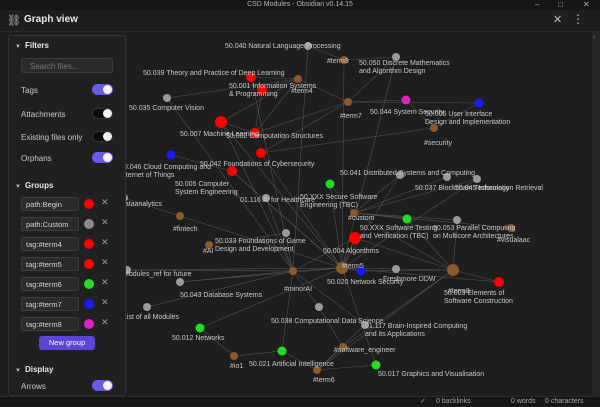  I want to click on graph-node-secsoft, so click(330, 184).